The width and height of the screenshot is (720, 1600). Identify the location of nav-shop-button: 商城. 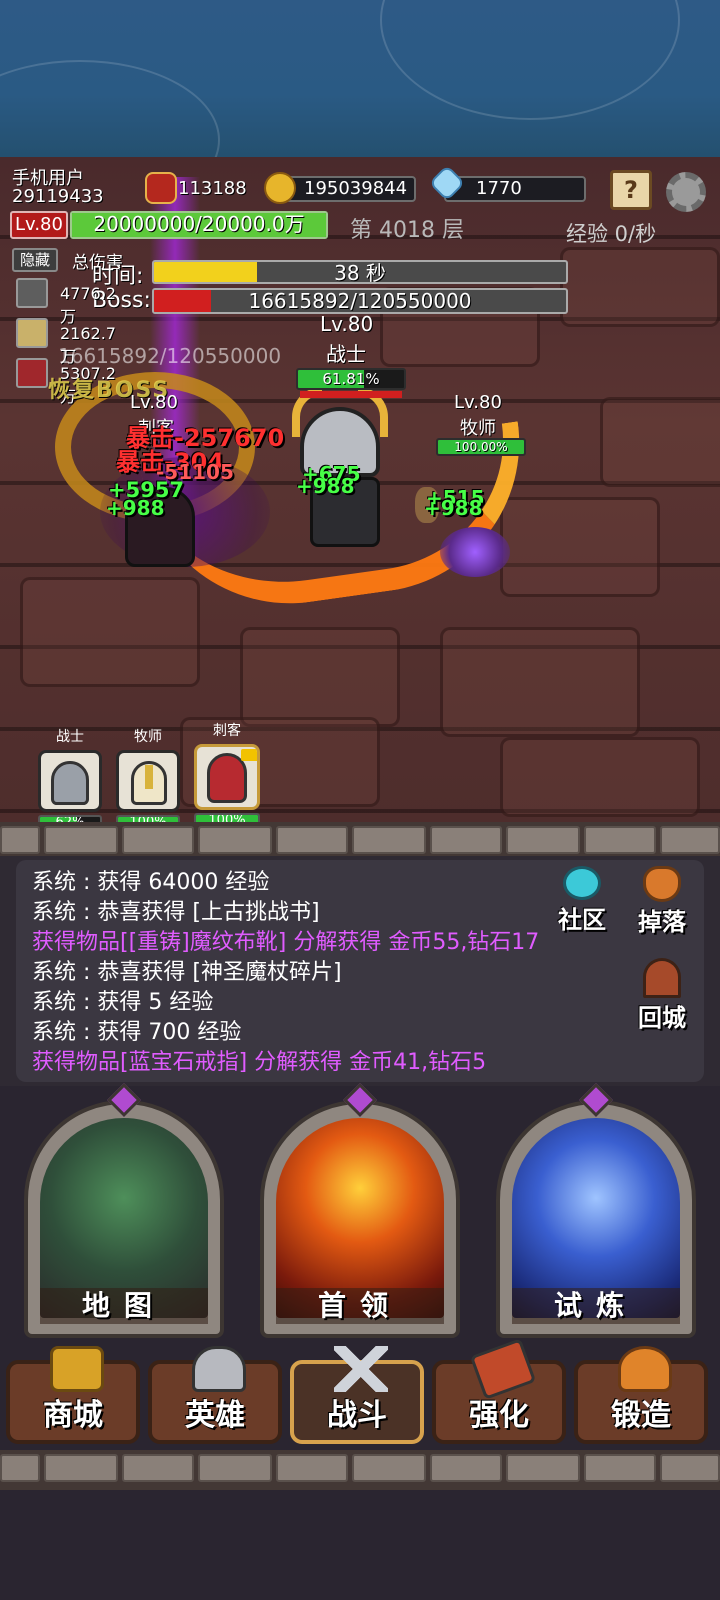
(73, 1395).